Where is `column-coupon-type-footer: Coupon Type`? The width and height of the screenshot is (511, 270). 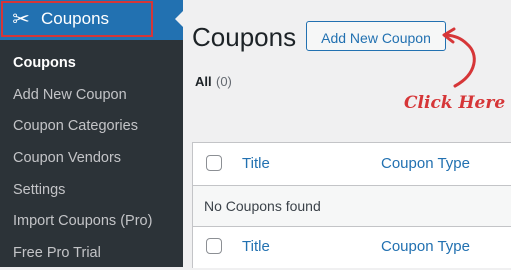 column-coupon-type-footer: Coupon Type is located at coordinates (425, 246).